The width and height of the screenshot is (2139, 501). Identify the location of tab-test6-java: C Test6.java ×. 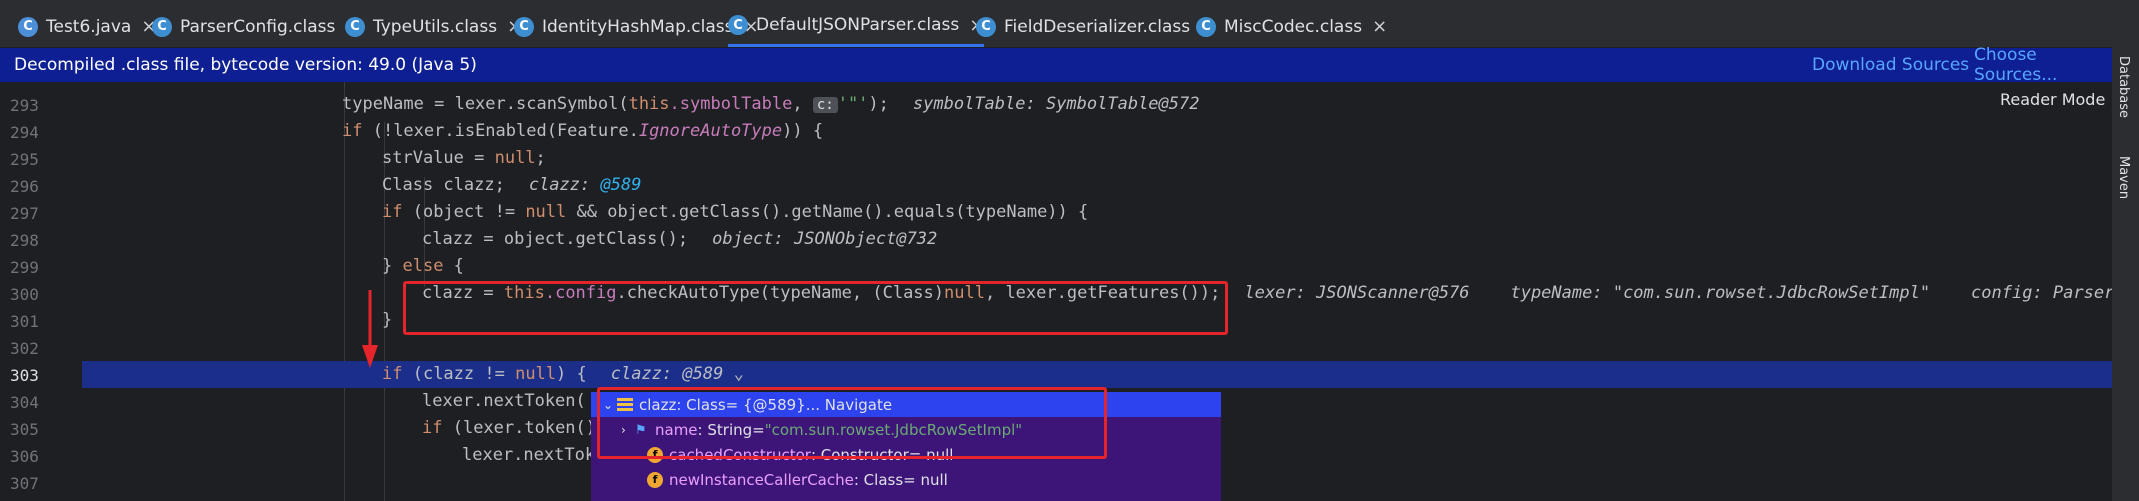
(87, 26).